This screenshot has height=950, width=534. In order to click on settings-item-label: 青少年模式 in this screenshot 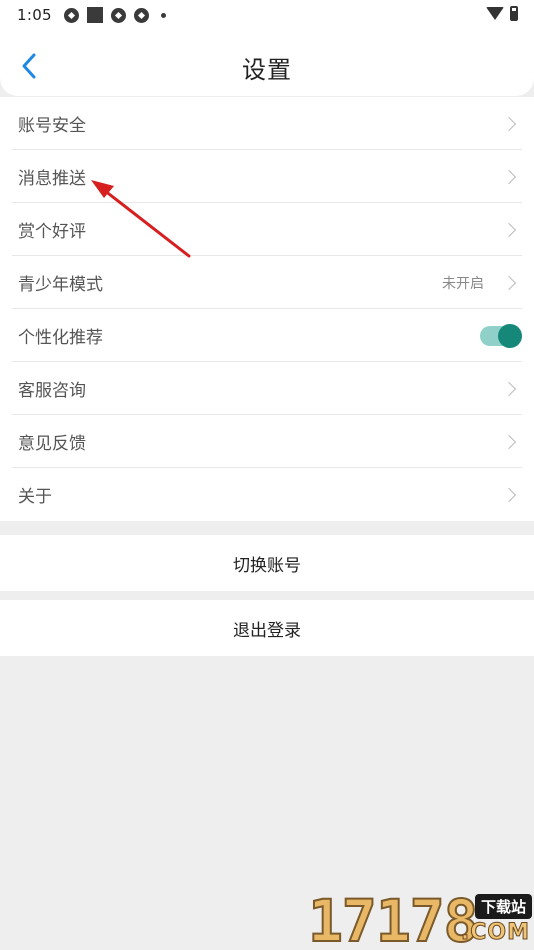, I will do `click(60, 285)`.